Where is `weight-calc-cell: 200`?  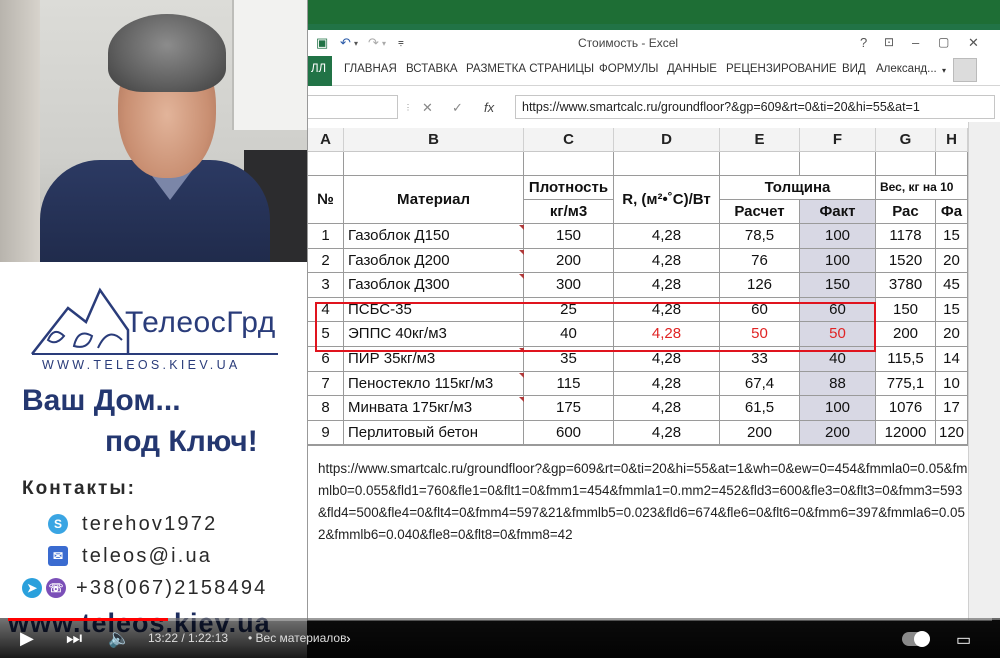 weight-calc-cell: 200 is located at coordinates (906, 334).